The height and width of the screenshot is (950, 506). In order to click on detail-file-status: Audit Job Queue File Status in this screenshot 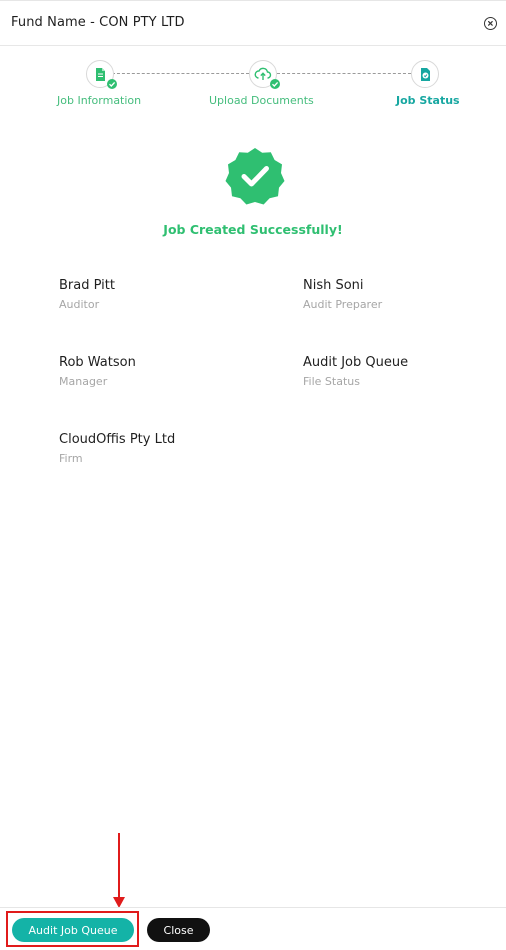, I will do `click(355, 371)`.